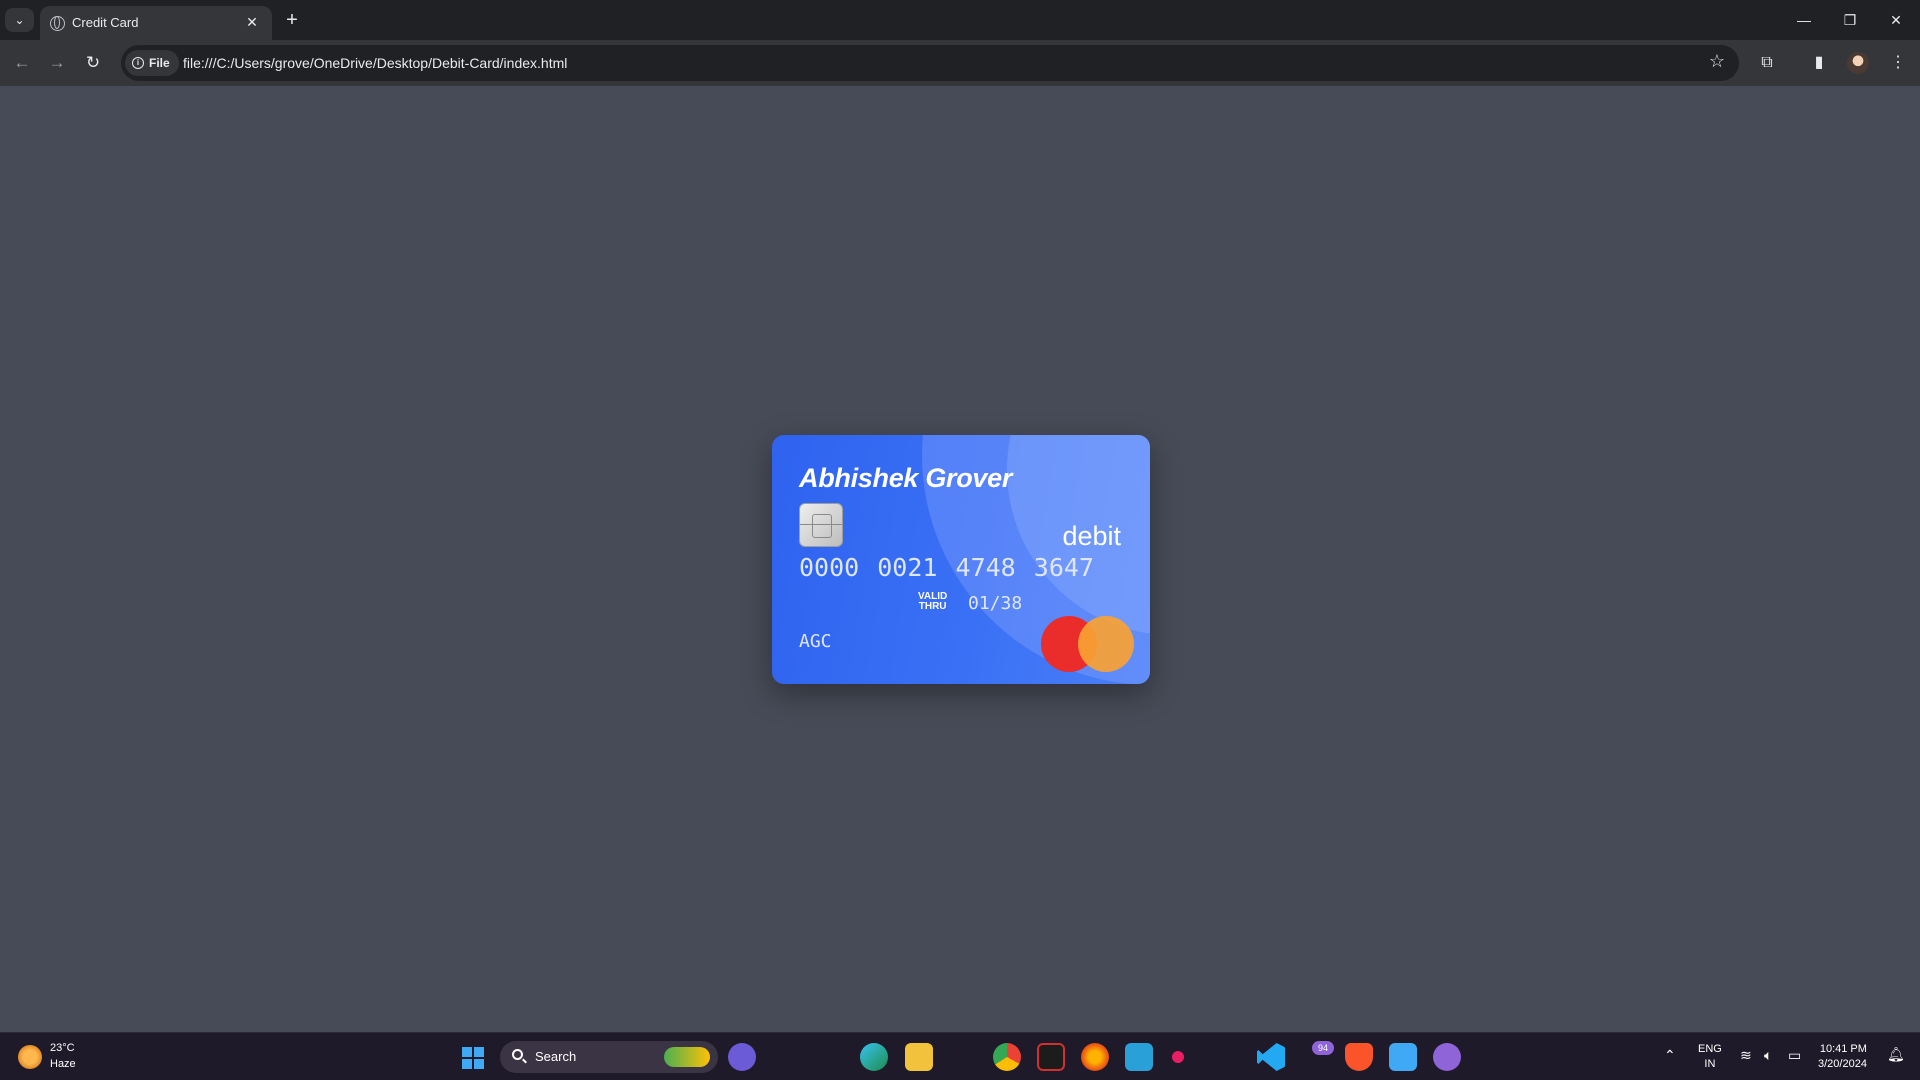 Image resolution: width=1920 pixels, height=1080 pixels. I want to click on valid-label-line2: THRU, so click(932, 606).